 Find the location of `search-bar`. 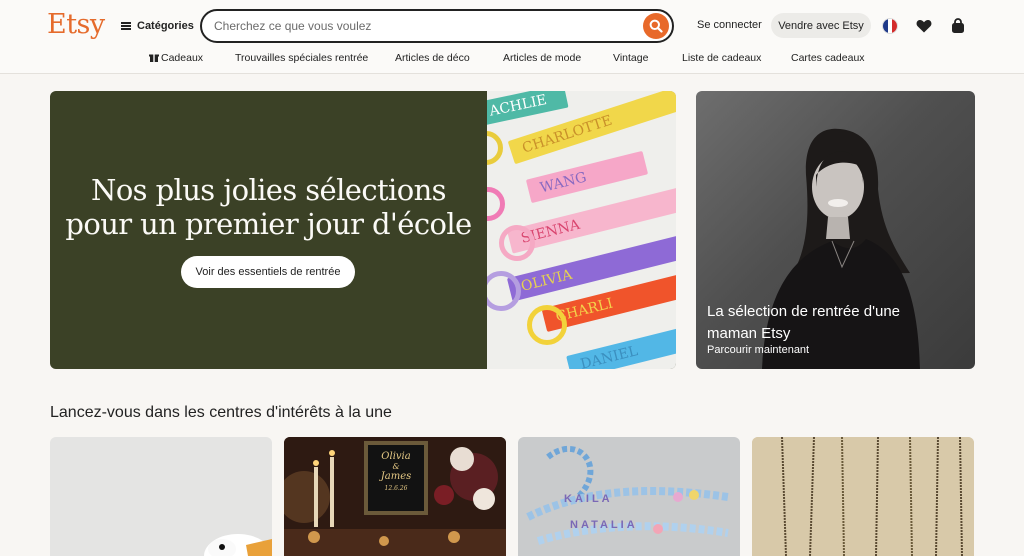

search-bar is located at coordinates (437, 26).